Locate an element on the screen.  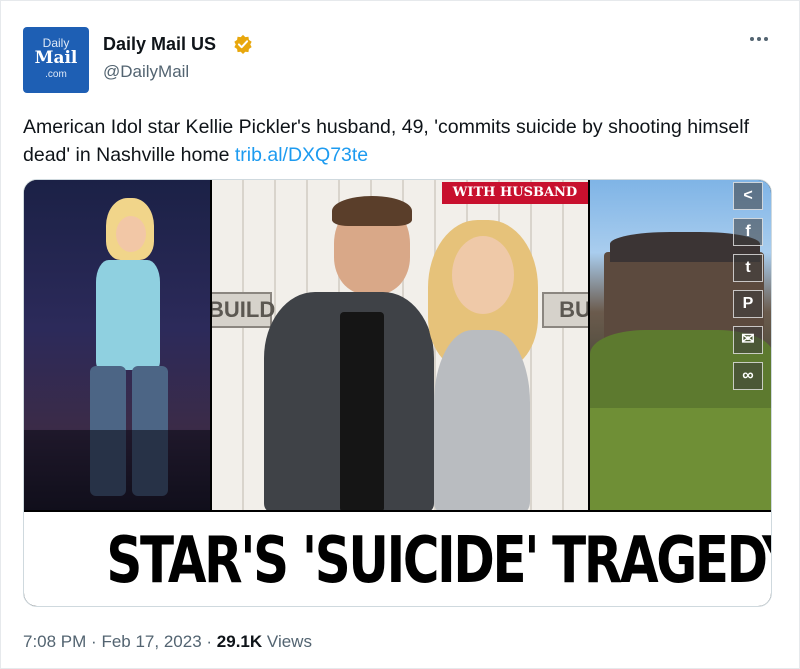
avatar-line-2: Mail is located at coordinates (56, 58).